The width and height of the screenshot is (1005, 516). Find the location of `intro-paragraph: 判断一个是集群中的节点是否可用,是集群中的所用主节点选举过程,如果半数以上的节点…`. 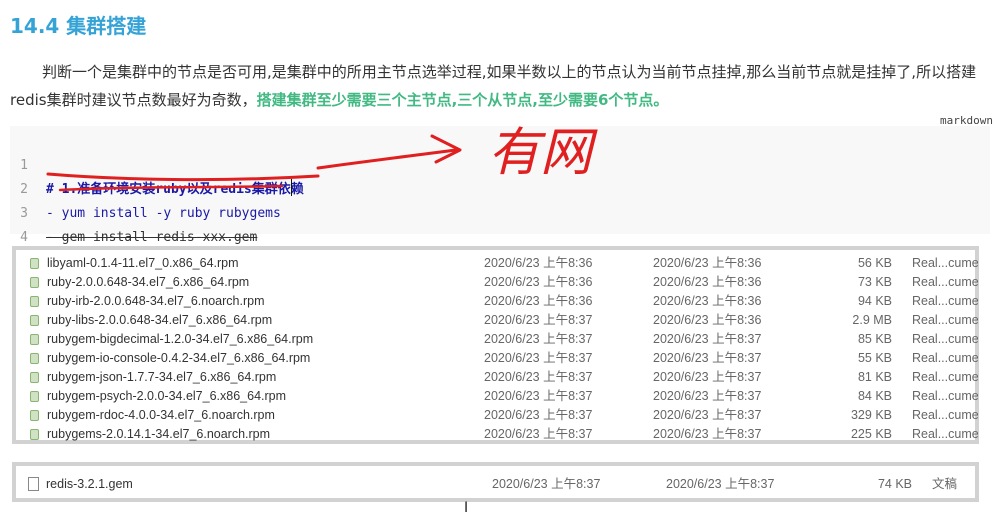

intro-paragraph: 判断一个是集群中的节点是否可用,是集群中的所用主节点选举过程,如果半数以上的节点… is located at coordinates (500, 86).